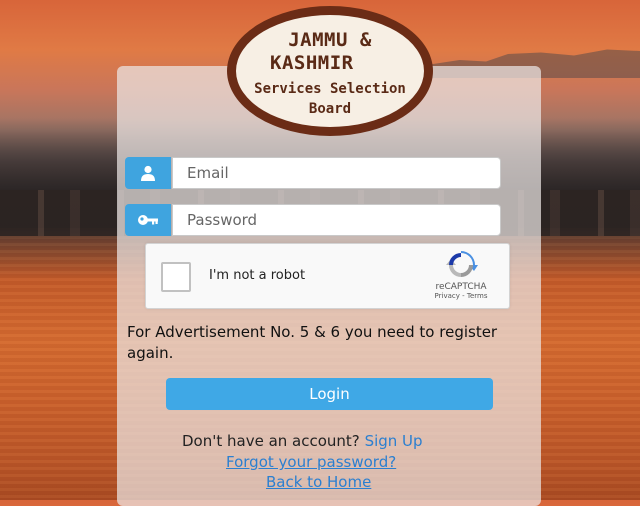 The image size is (640, 506). I want to click on logo-line-2: KASHMIR, so click(312, 63).